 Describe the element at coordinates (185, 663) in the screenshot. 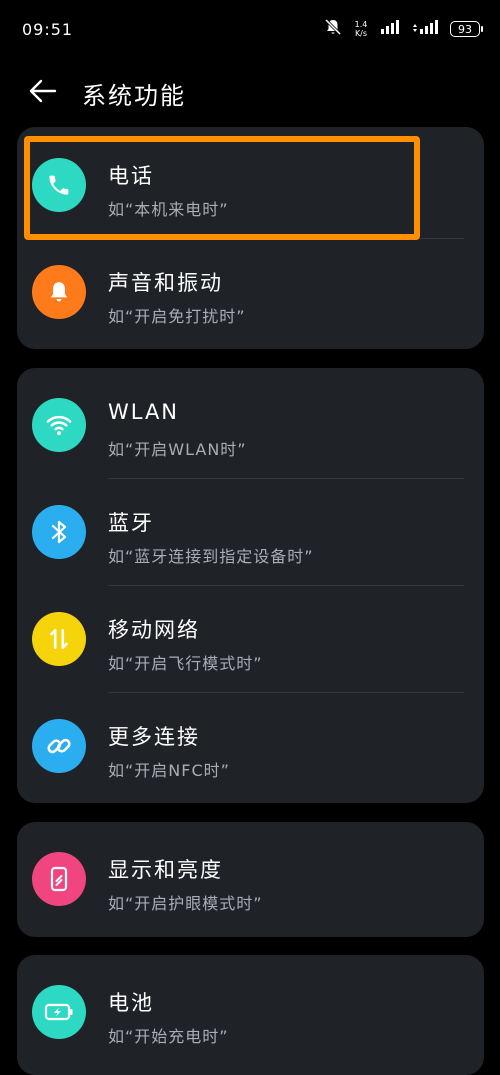

I see `list-item-subtitle: 如“开启飞行模式时”` at that location.